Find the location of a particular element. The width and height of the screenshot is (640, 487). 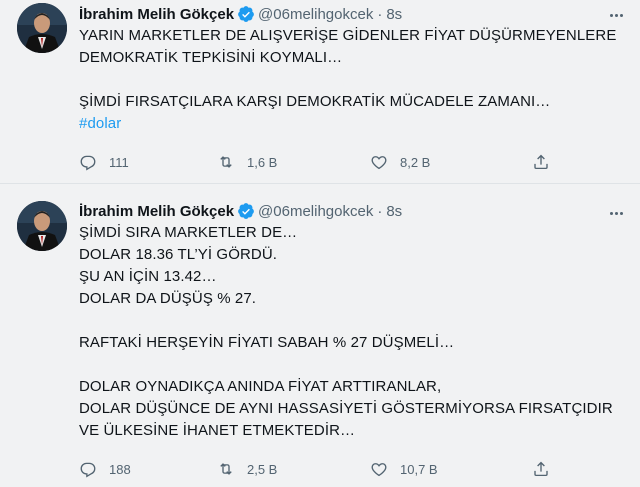

reply-button: 111 is located at coordinates (148, 162).